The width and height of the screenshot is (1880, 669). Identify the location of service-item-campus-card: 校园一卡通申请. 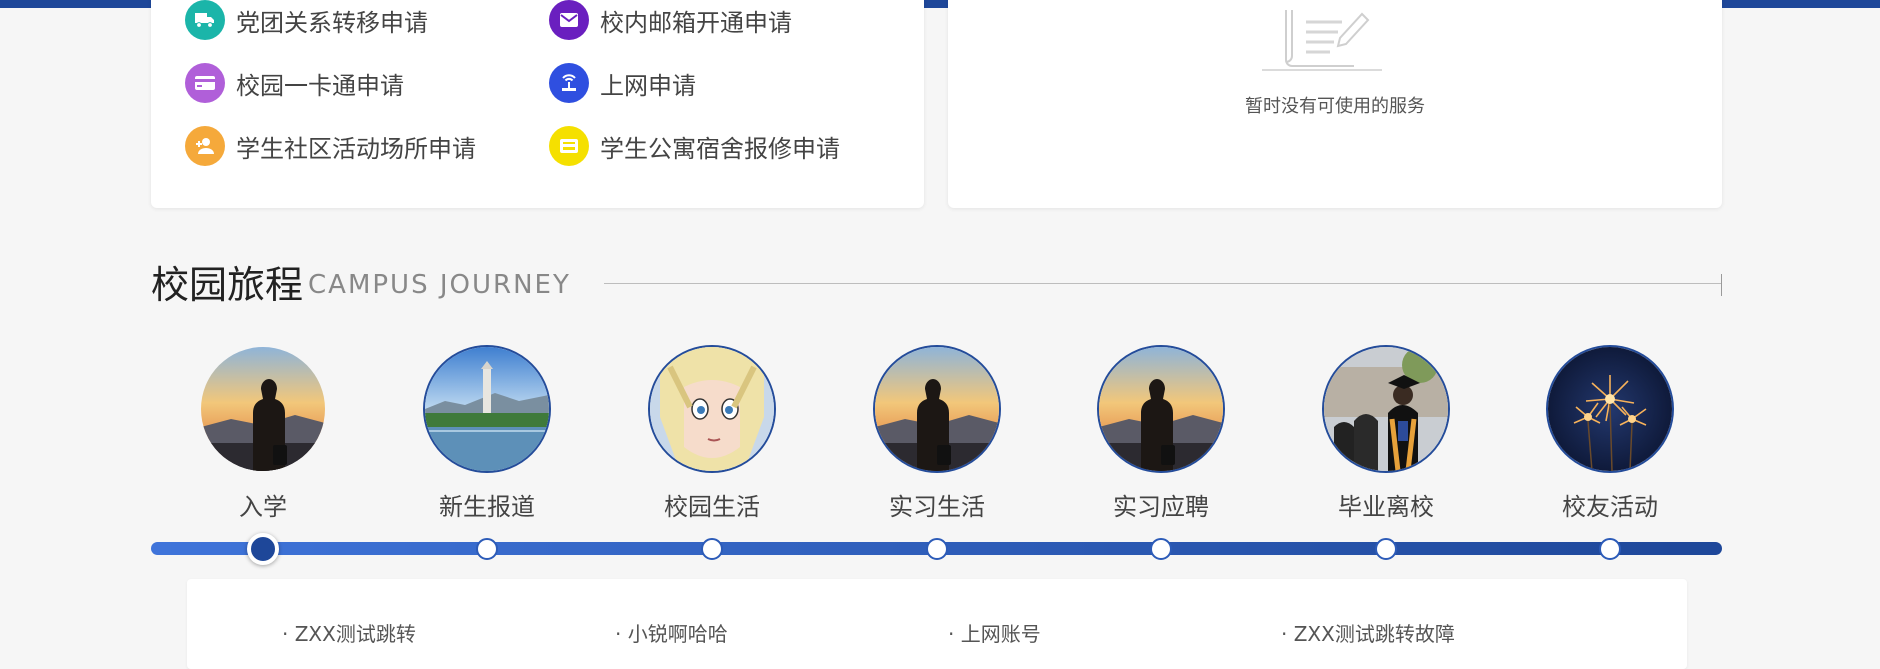
(294, 83).